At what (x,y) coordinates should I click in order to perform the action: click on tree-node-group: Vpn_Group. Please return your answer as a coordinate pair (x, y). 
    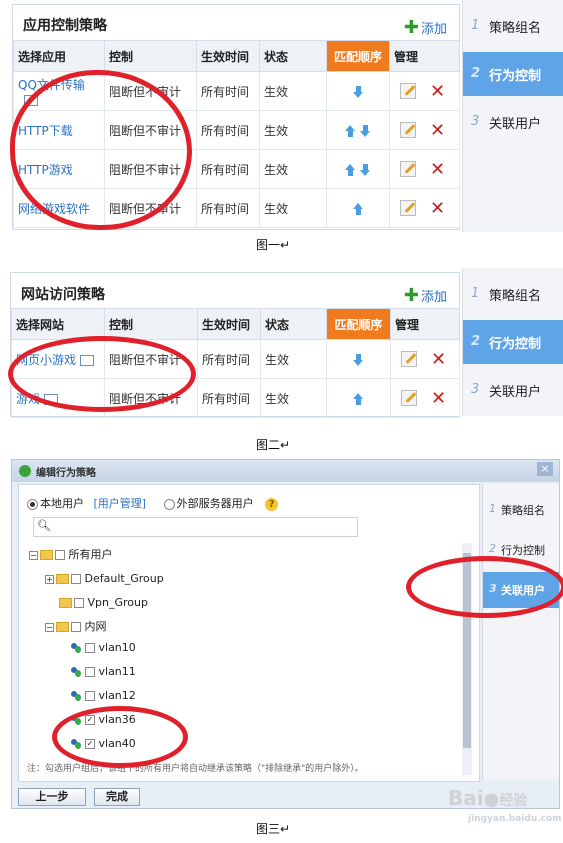
    Looking at the image, I should click on (102, 603).